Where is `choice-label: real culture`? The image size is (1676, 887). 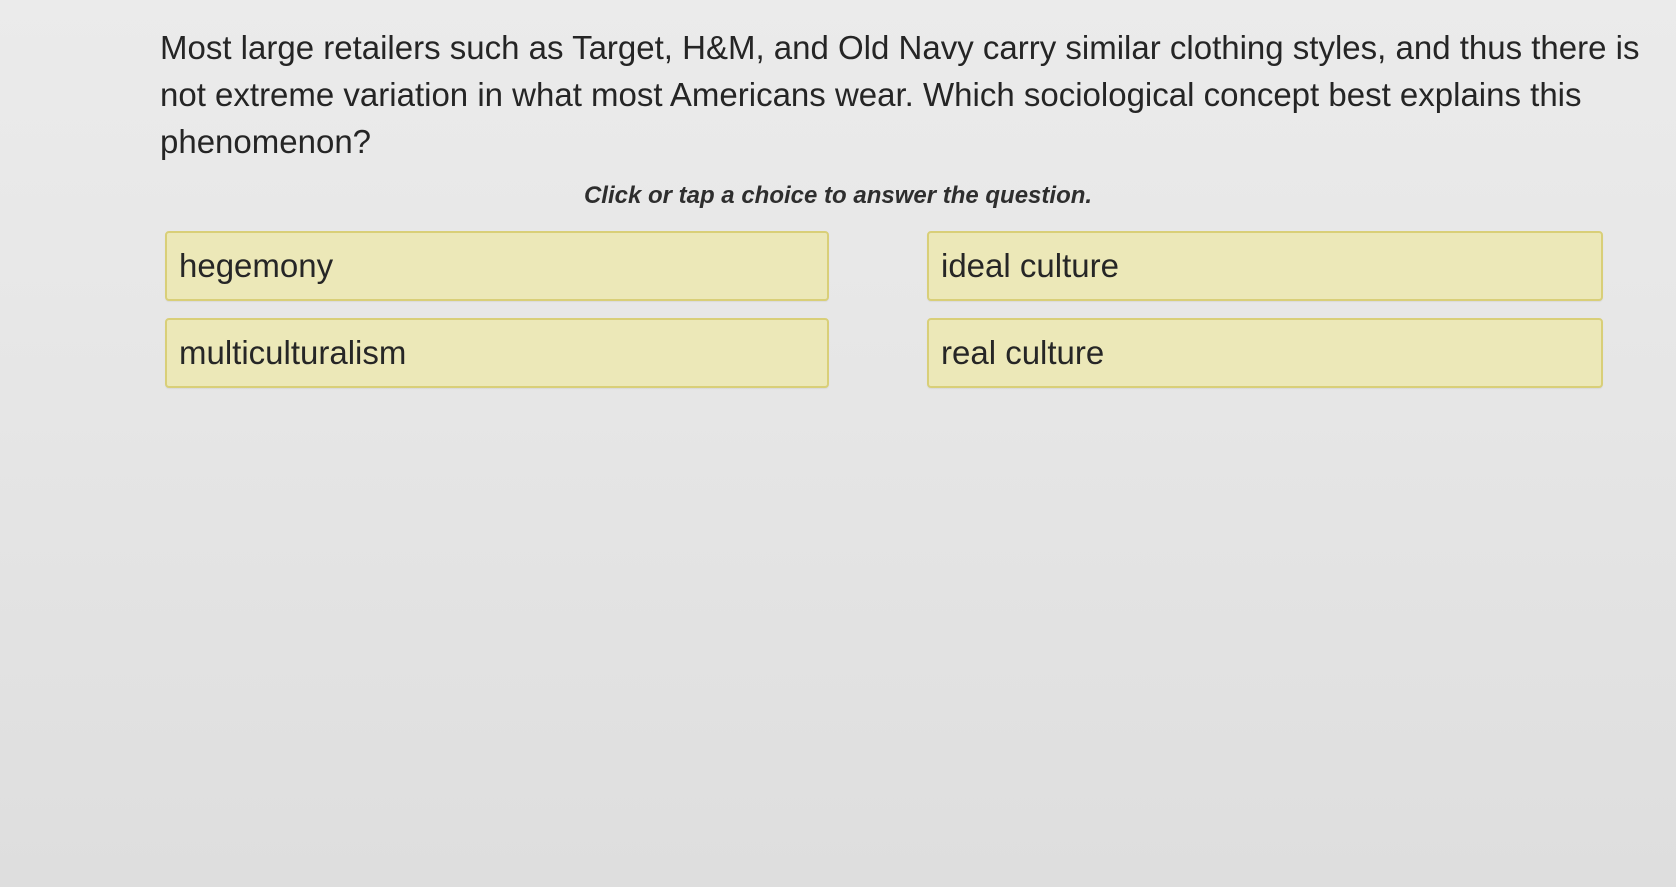 choice-label: real culture is located at coordinates (1023, 352).